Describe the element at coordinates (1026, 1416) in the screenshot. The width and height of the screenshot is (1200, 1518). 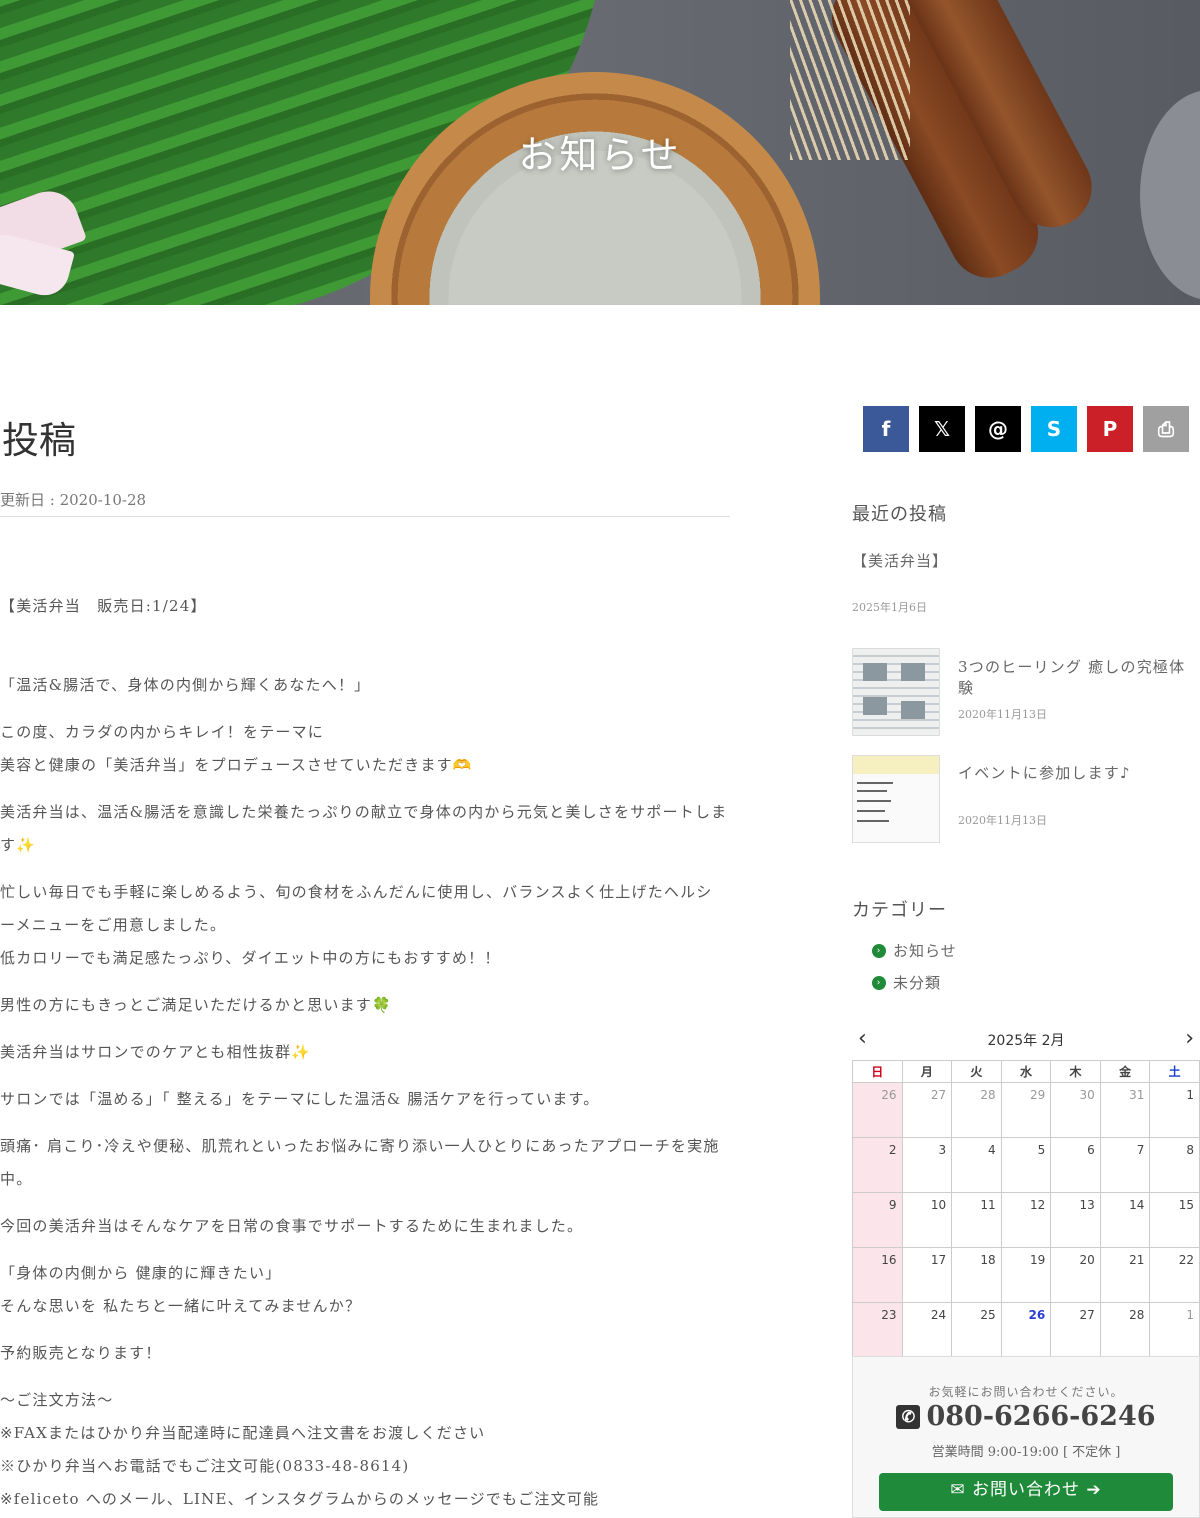
I see `contact-phone: ✆ 080-6266-6246` at that location.